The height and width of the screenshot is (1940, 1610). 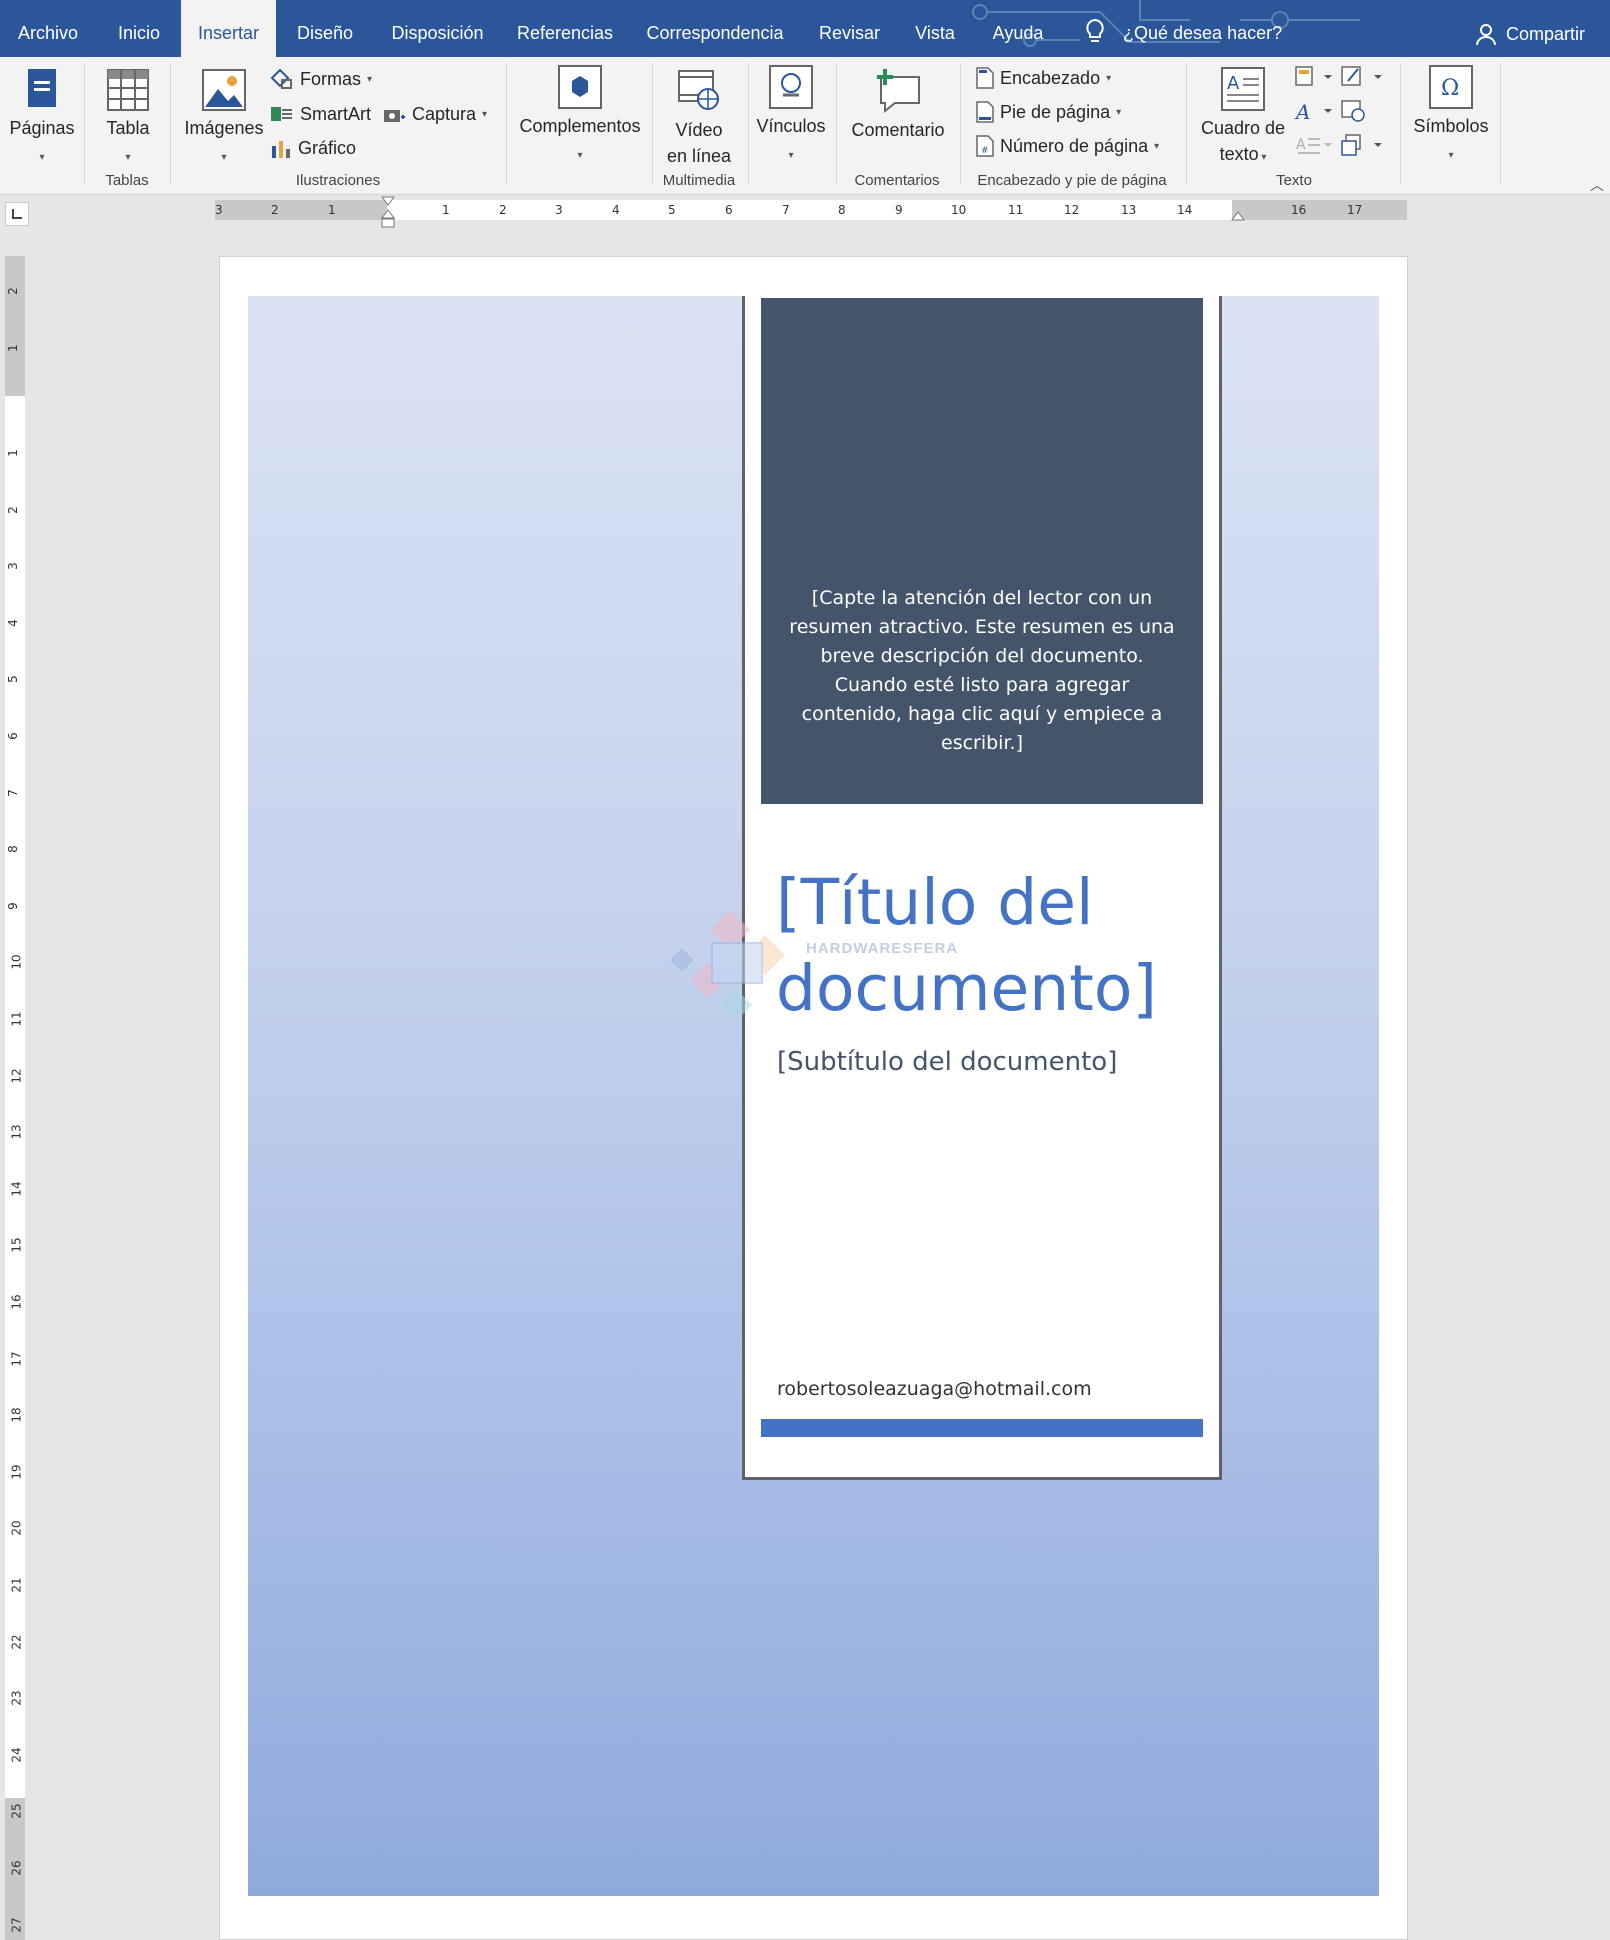 What do you see at coordinates (321, 79) in the screenshot?
I see `shapes-button: Formas ▾` at bounding box center [321, 79].